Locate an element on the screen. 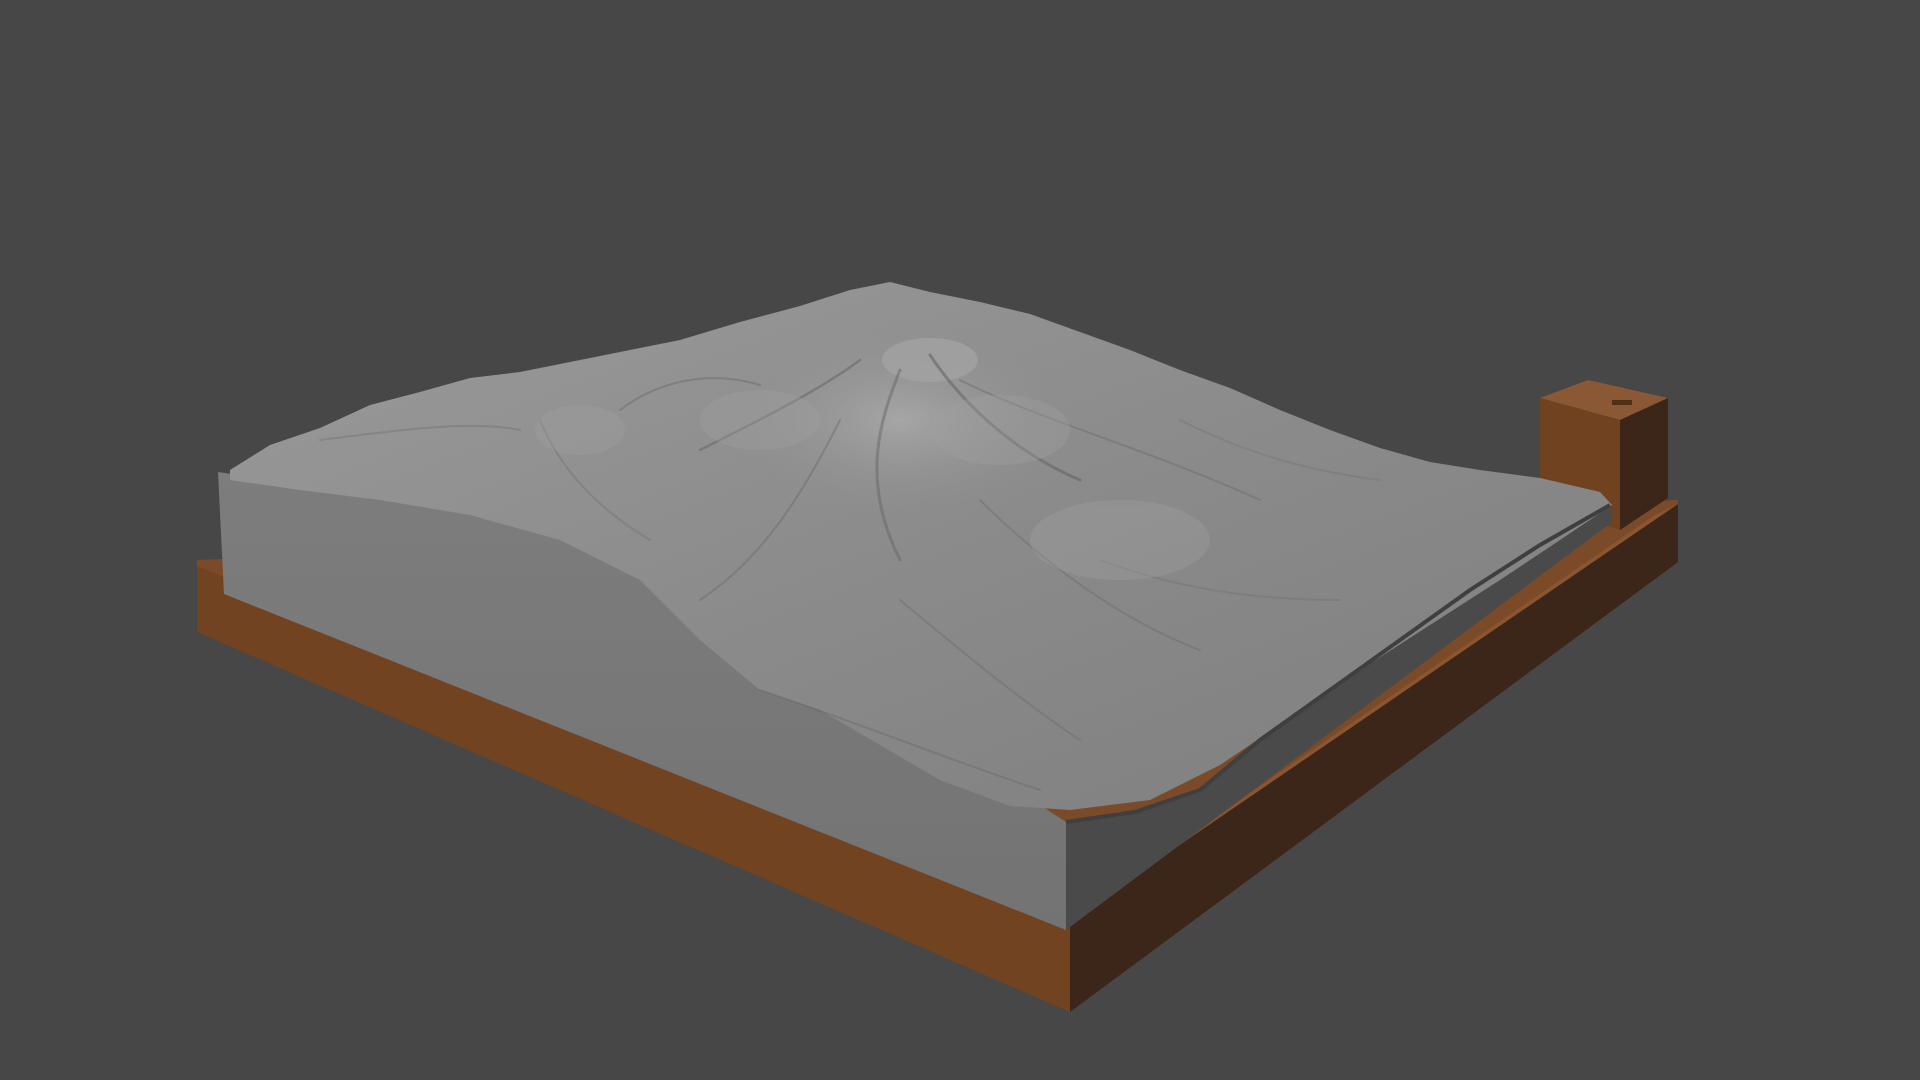 This screenshot has width=1920, height=1080. engraved-mark is located at coordinates (1622, 402).